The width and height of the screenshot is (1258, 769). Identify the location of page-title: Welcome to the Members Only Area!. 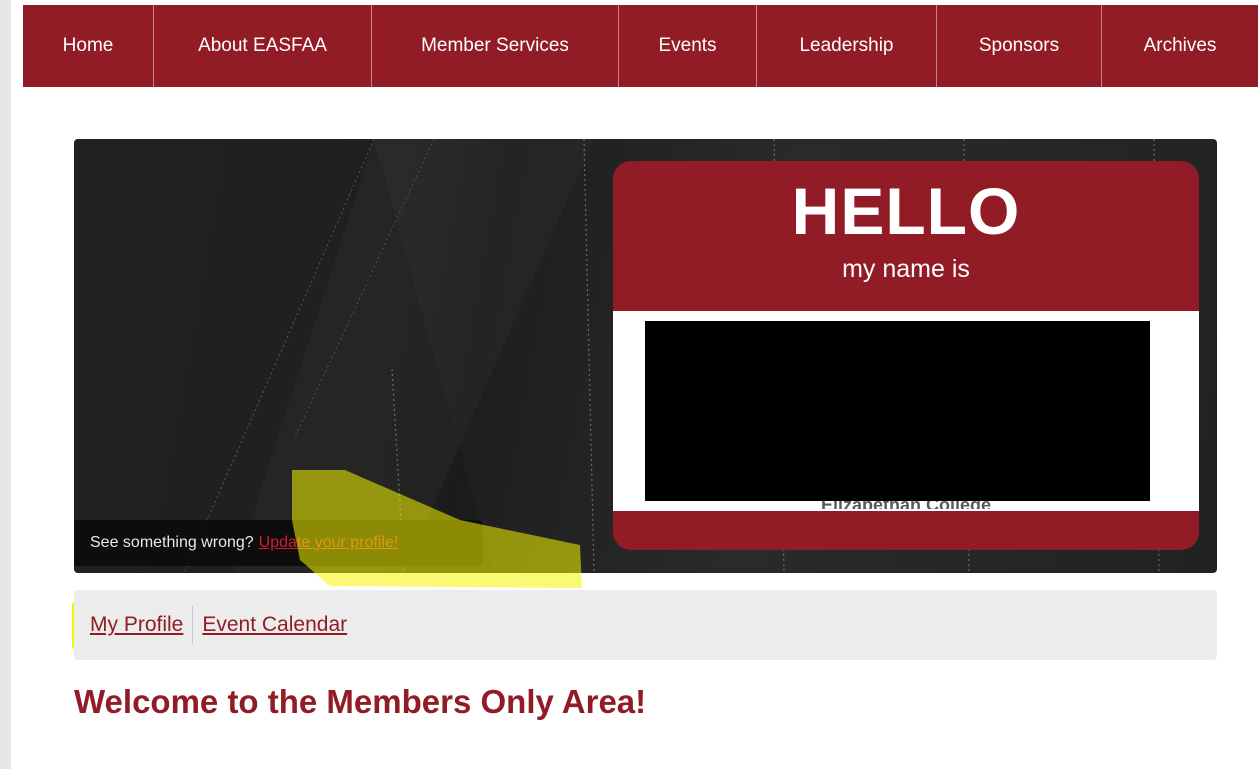
(360, 701).